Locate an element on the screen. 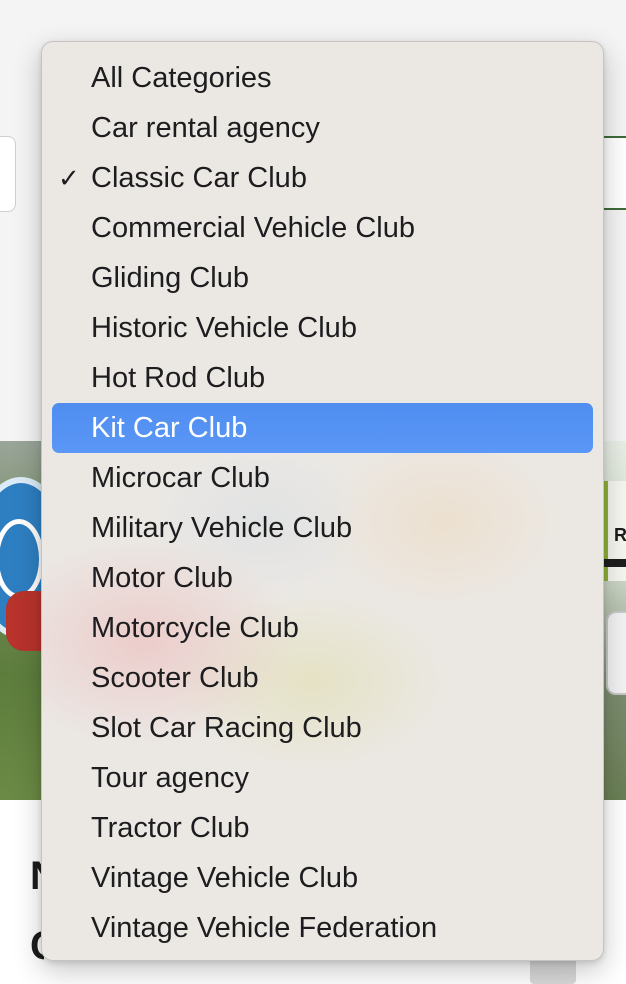  dropdown-option-historic-vehicle-club: Historic Vehicle Club is located at coordinates (322, 328).